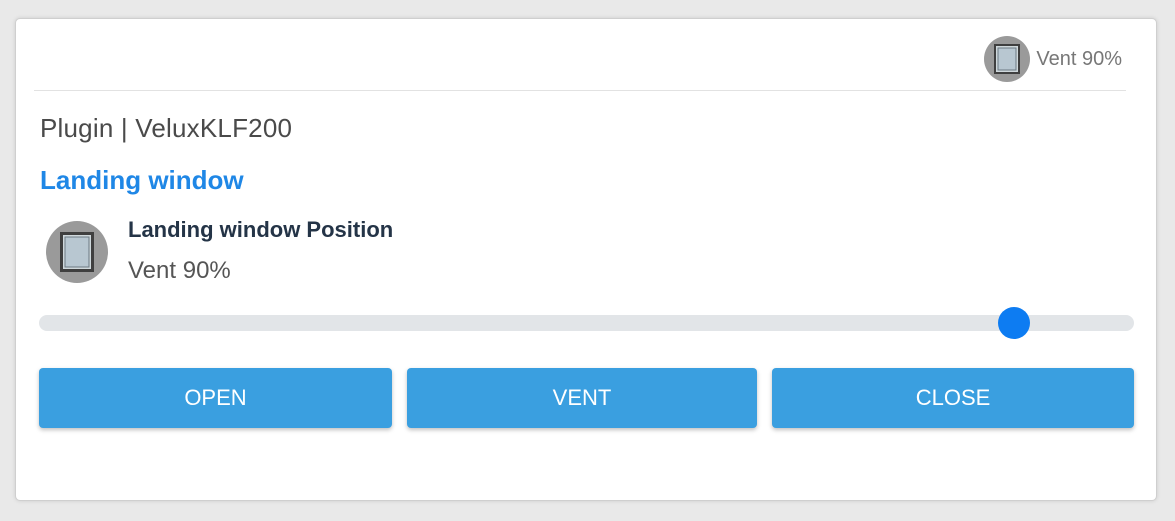  What do you see at coordinates (582, 398) in the screenshot?
I see `vent-button: VENT` at bounding box center [582, 398].